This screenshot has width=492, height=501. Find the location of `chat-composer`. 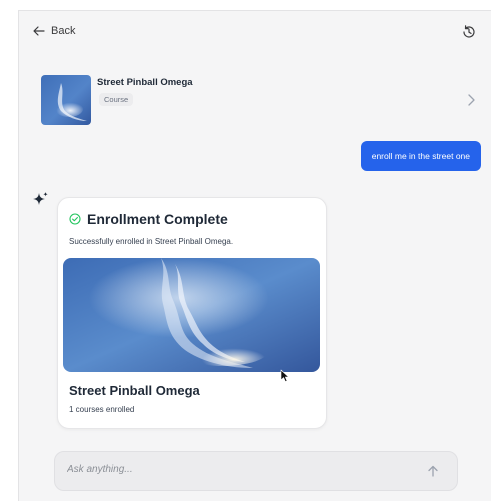

chat-composer is located at coordinates (256, 471).